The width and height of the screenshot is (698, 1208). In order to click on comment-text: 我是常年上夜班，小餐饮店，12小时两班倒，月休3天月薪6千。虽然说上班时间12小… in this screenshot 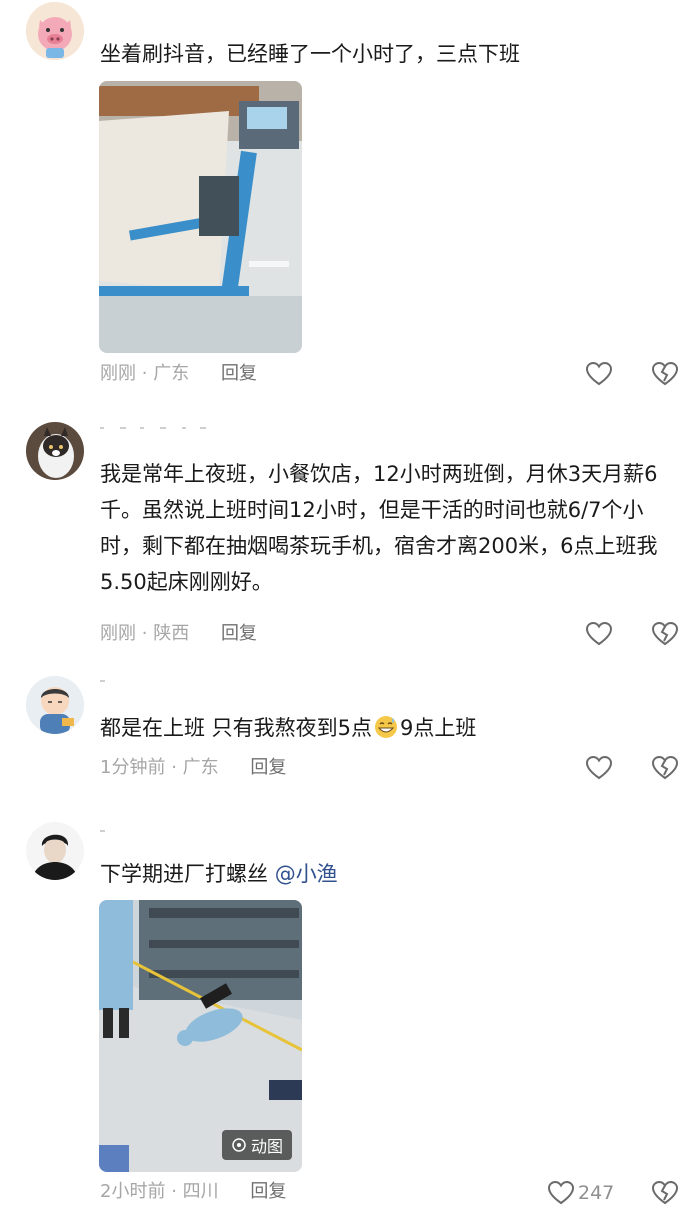, I will do `click(379, 528)`.